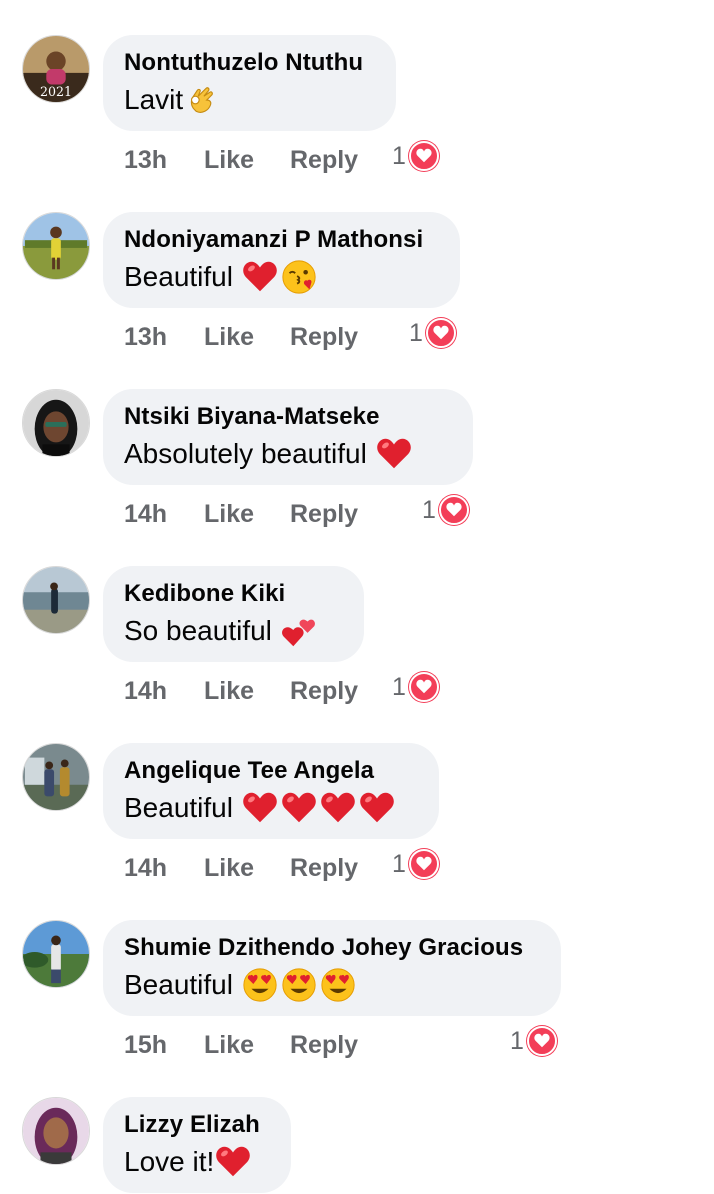  I want to click on avatar: 2021, so click(56, 69).